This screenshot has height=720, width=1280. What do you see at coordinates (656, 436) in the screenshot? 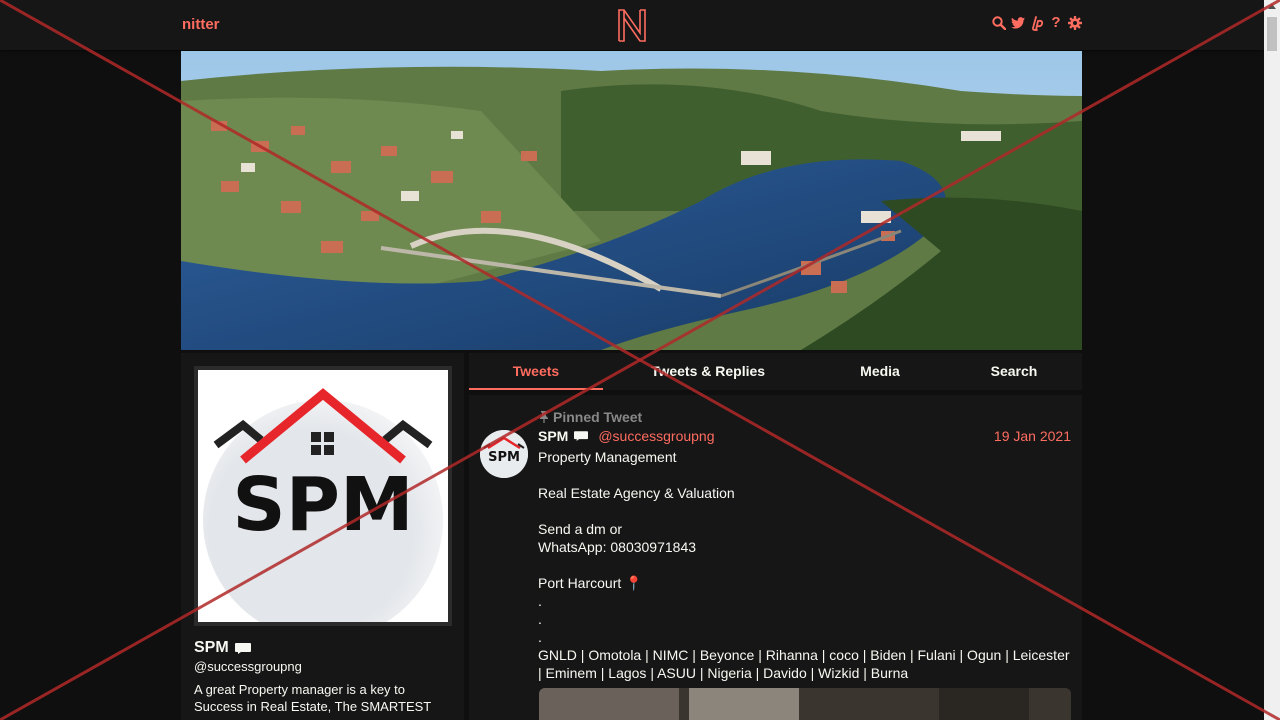
I see `tweet-username: @successgroupng` at bounding box center [656, 436].